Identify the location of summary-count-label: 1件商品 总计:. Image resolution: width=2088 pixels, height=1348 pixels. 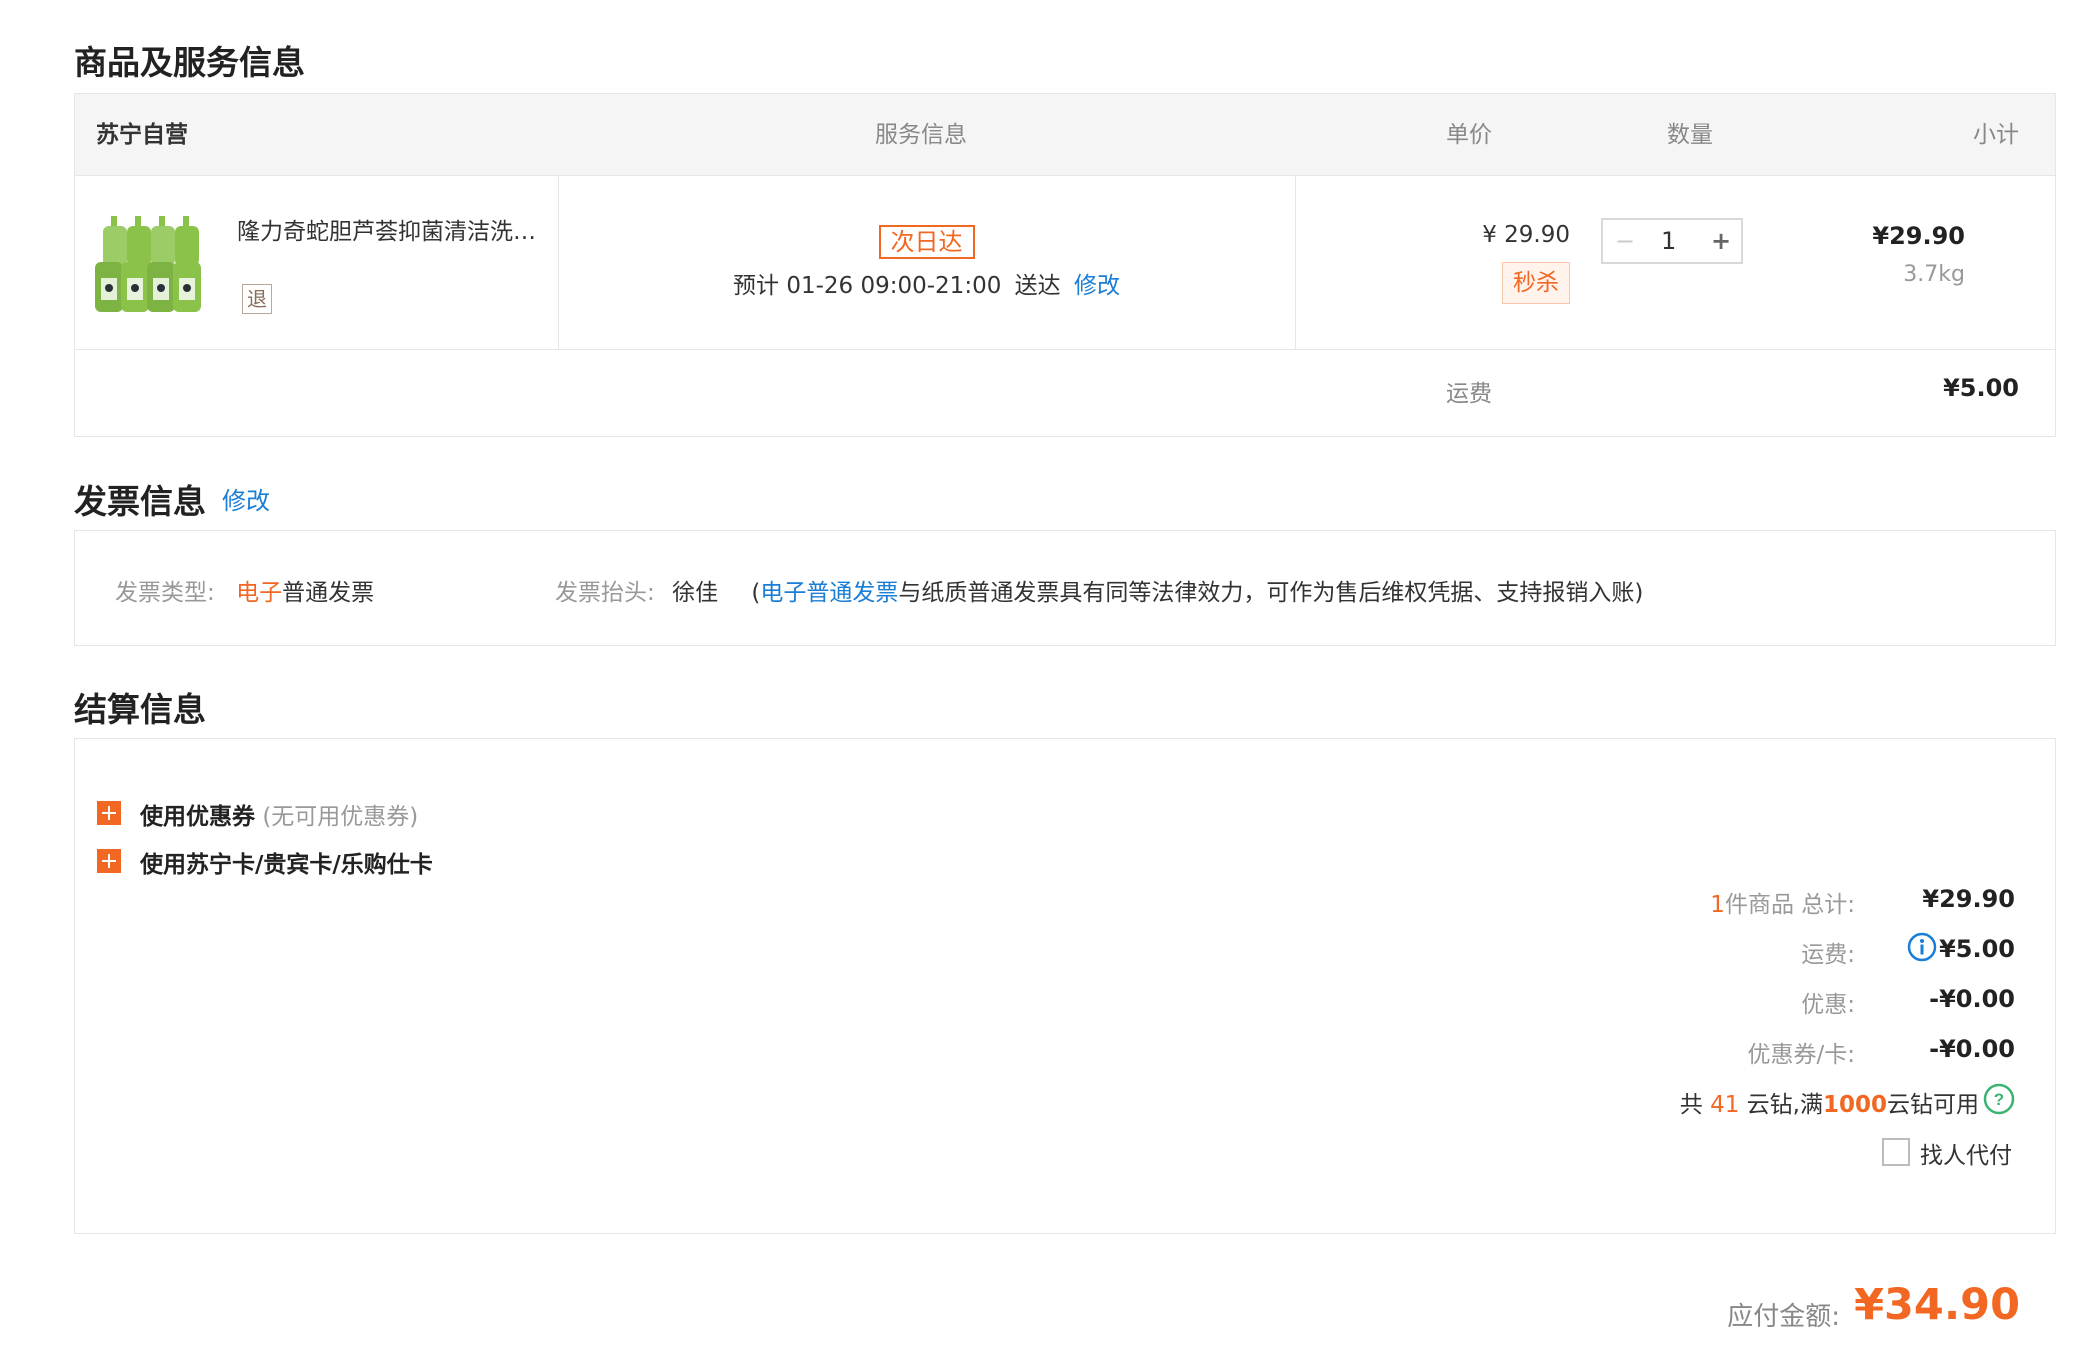
(1665, 902).